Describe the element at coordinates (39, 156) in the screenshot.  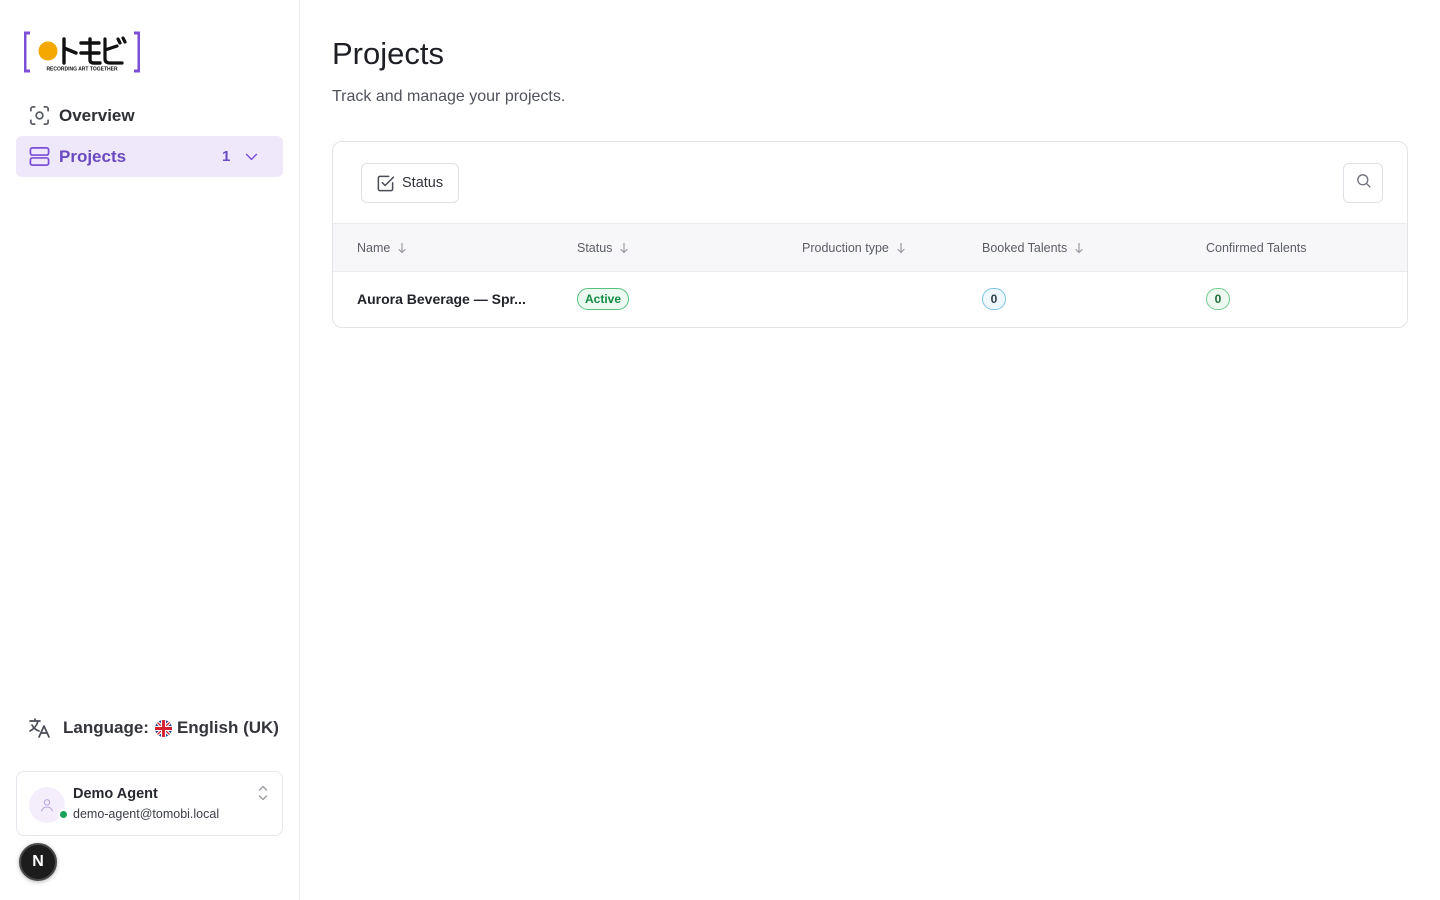
I see `server-icon` at that location.